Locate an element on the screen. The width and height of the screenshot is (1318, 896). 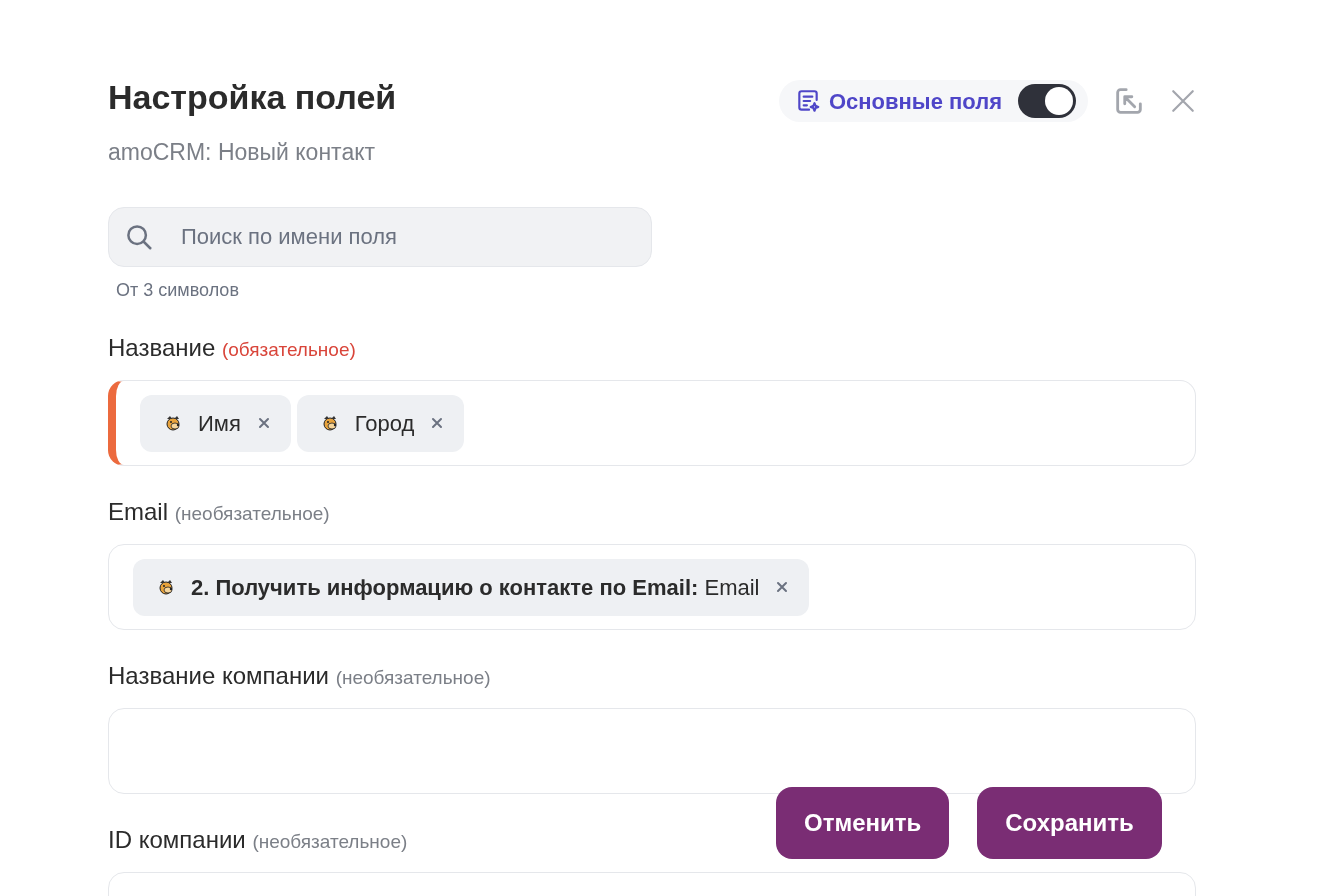
cancel-button: Отменить is located at coordinates (863, 823).